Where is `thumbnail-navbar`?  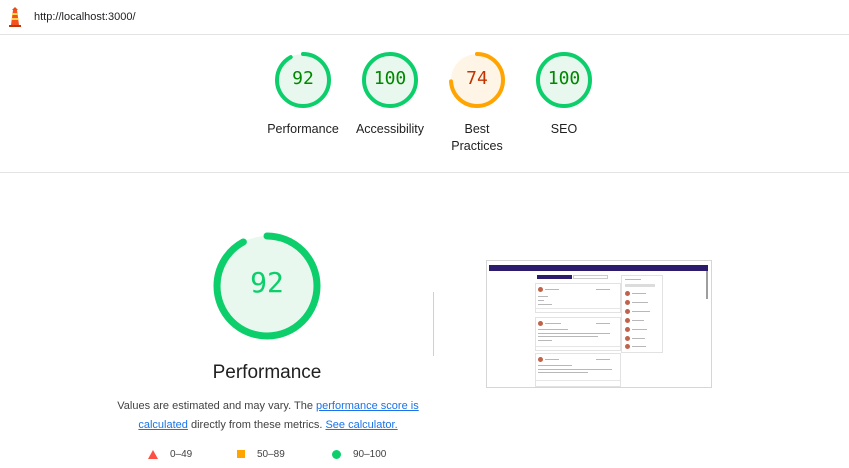
thumbnail-navbar is located at coordinates (598, 268).